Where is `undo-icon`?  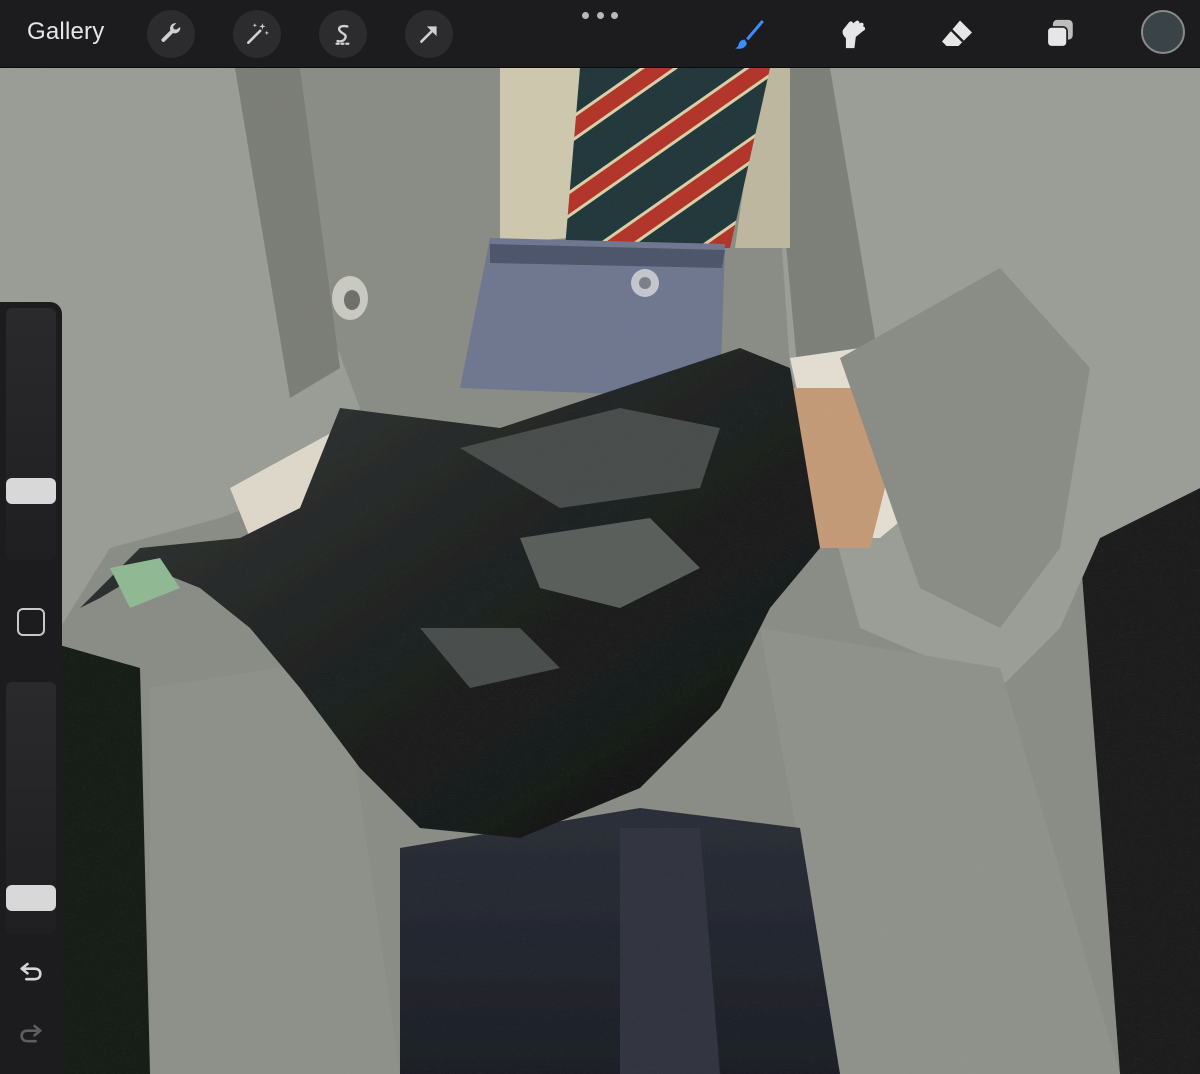 undo-icon is located at coordinates (31, 971).